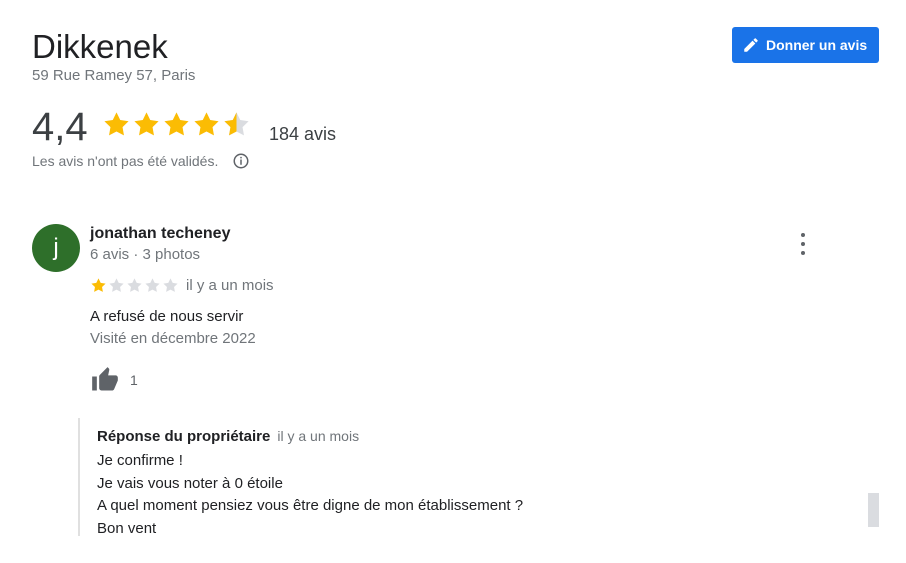  I want to click on reviewer-name: jonathan techeney, so click(160, 234).